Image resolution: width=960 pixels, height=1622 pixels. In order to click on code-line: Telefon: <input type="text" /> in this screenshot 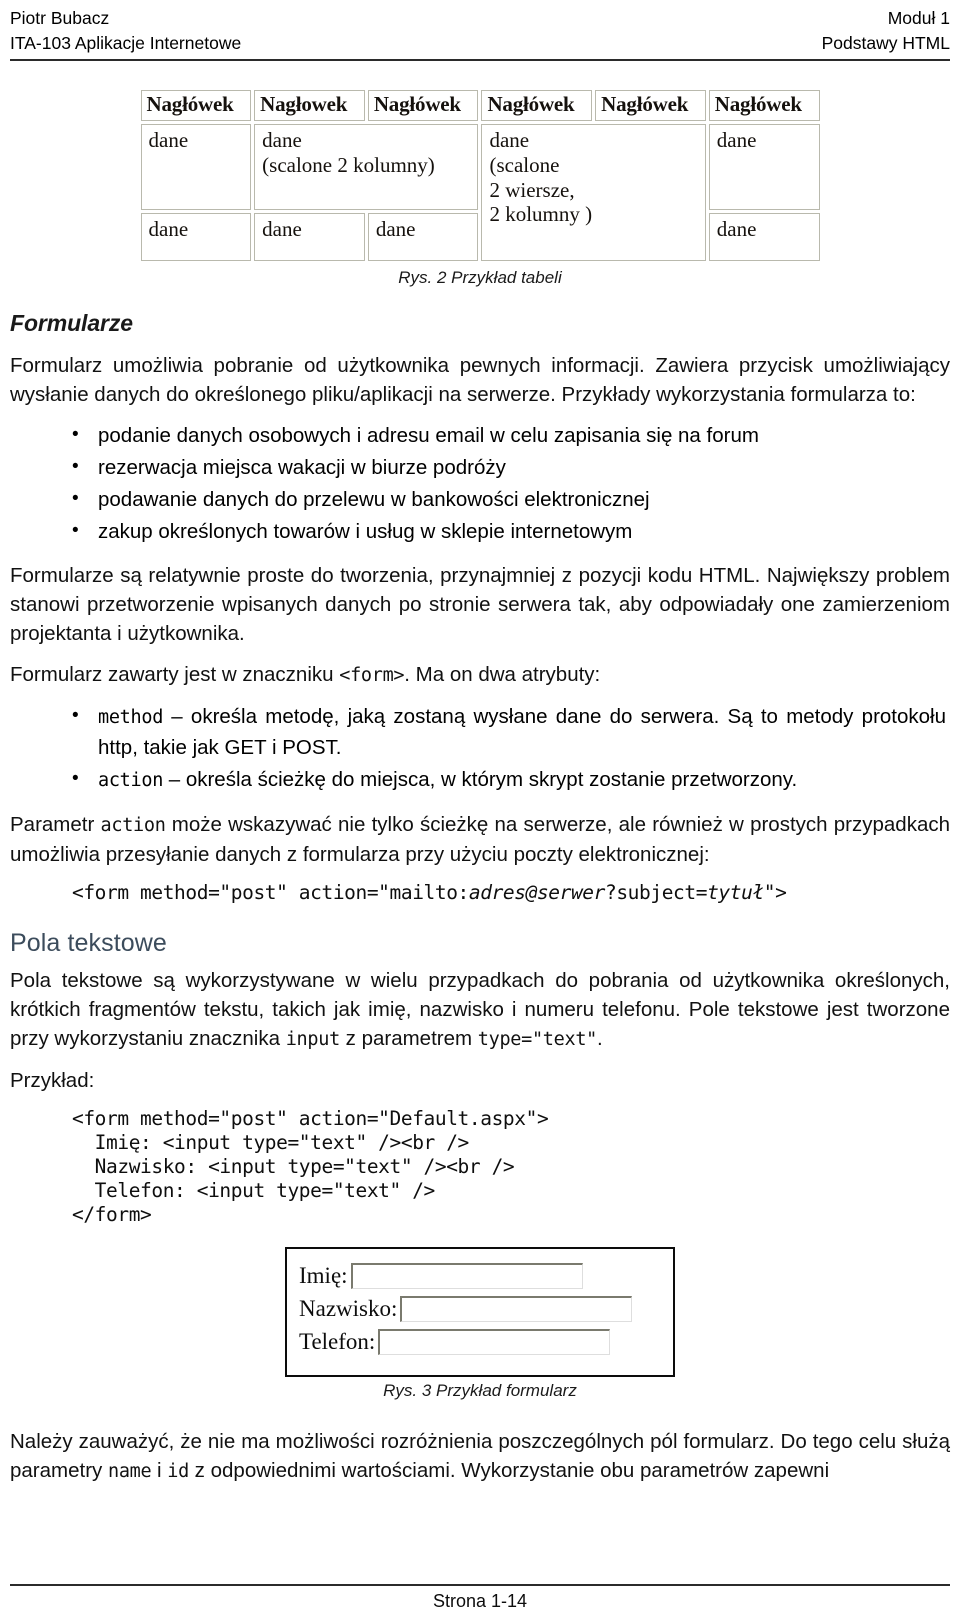, I will do `click(254, 1190)`.